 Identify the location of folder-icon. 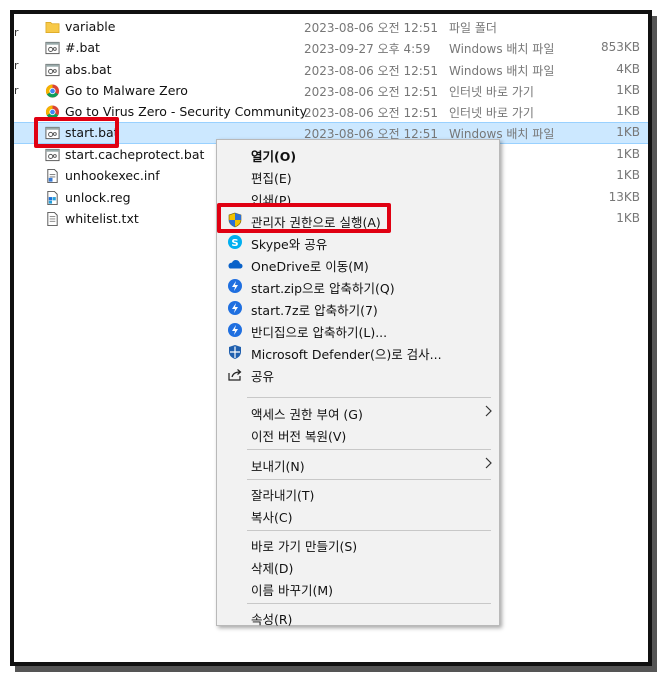
(52, 27).